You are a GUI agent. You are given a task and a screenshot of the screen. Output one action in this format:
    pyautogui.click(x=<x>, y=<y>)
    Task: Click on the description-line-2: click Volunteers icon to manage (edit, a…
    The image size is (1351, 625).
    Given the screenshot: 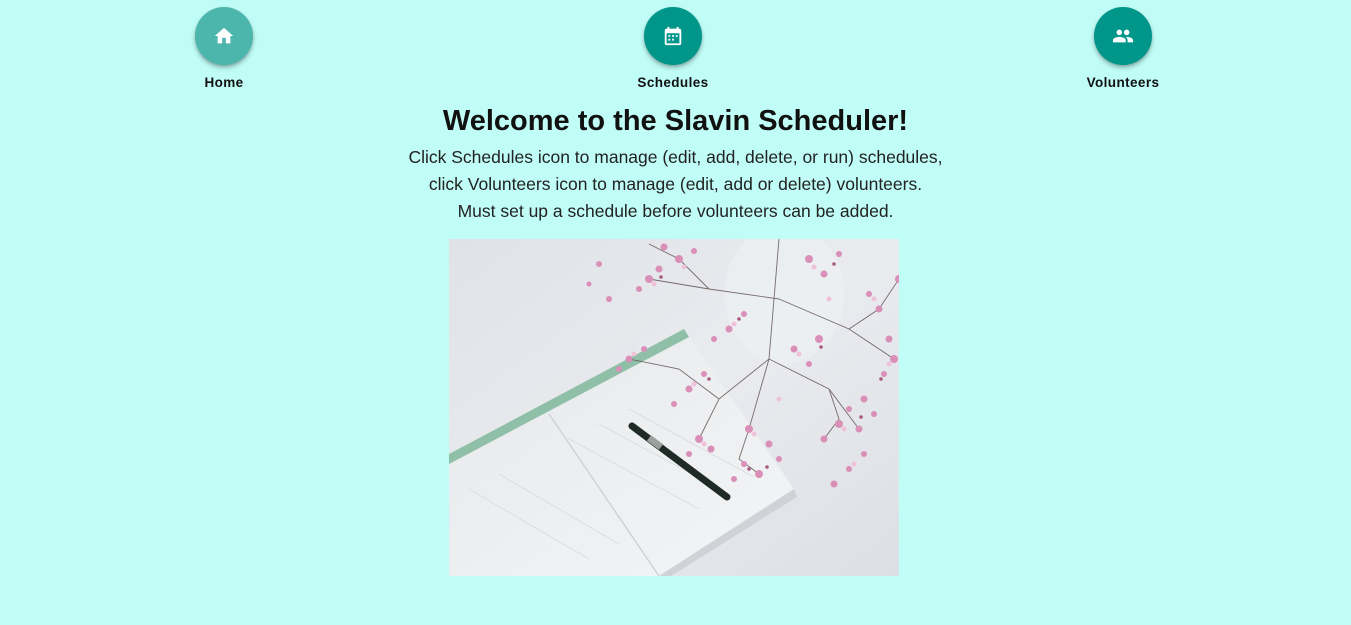 What is the action you would take?
    pyautogui.click(x=675, y=184)
    